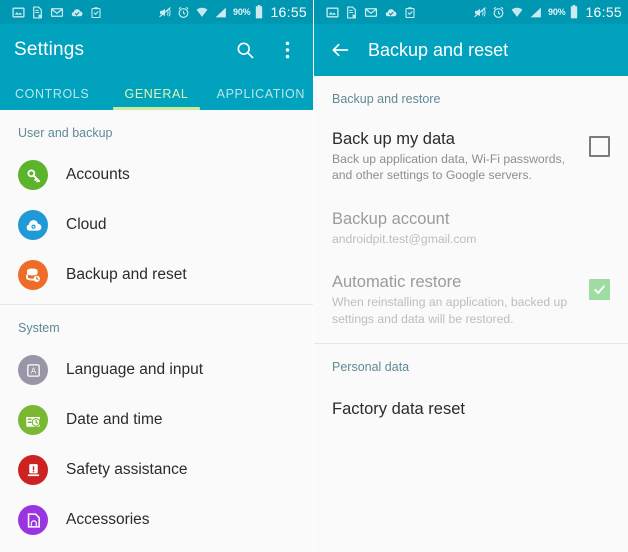 The width and height of the screenshot is (628, 552). What do you see at coordinates (599, 146) in the screenshot?
I see `back-up-my-data-checkbox` at bounding box center [599, 146].